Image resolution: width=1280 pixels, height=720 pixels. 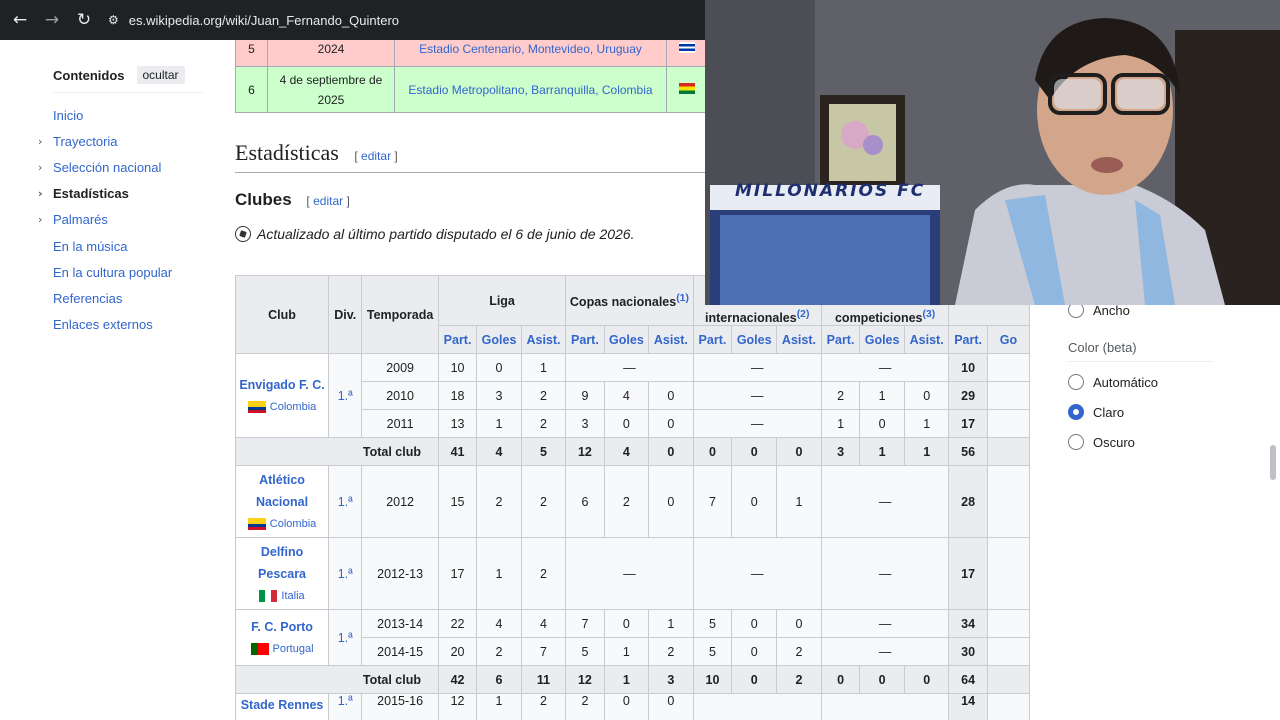 What do you see at coordinates (803, 314) in the screenshot?
I see `ref-link: (2)` at bounding box center [803, 314].